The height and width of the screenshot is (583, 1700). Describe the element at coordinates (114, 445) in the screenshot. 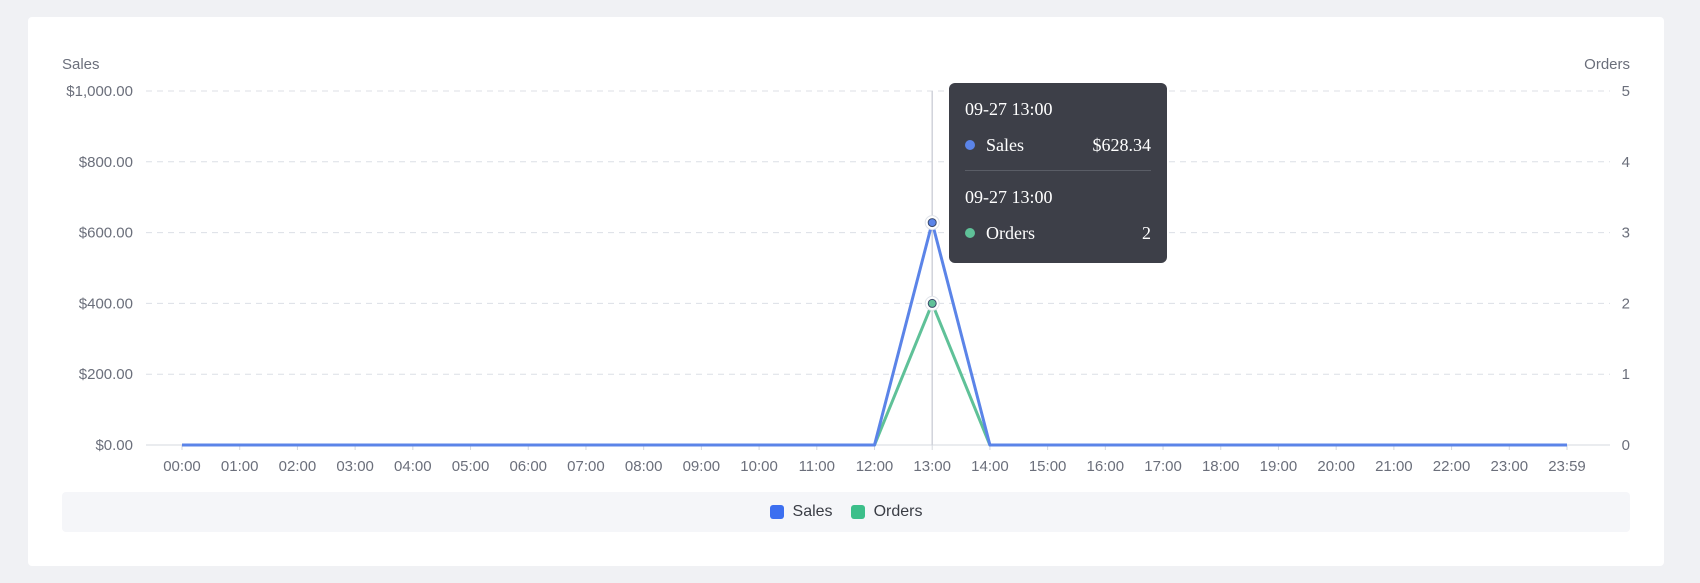

I see `y-tick-left: $0.00` at that location.